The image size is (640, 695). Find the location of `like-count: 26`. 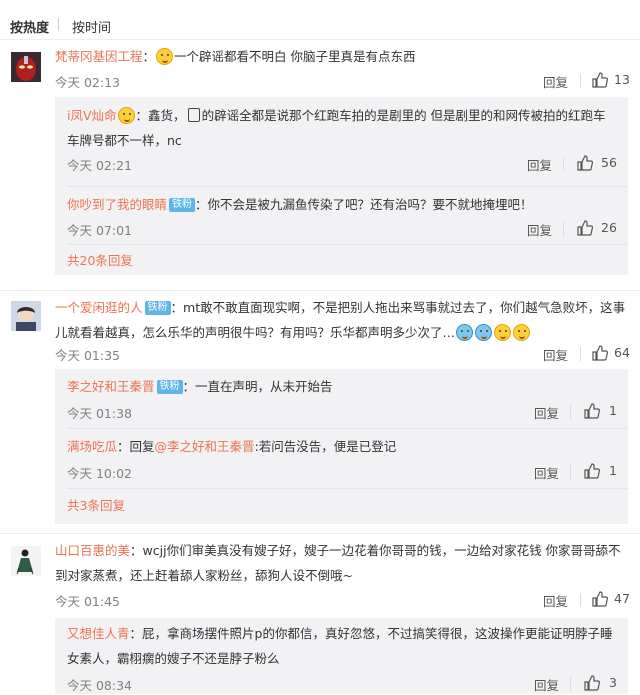

like-count: 26 is located at coordinates (609, 227).